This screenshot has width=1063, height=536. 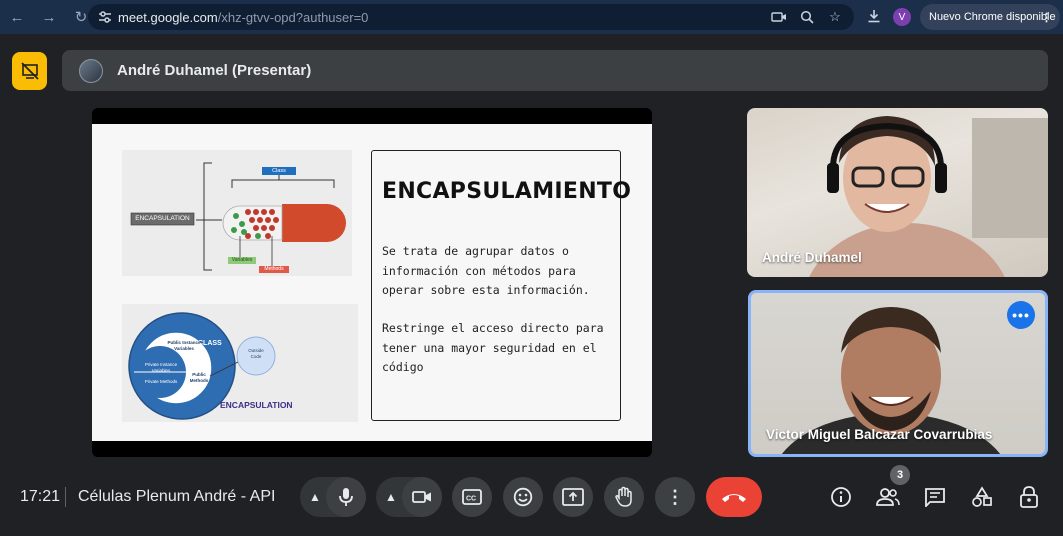 I want to click on meeting-name: Células Plenum André - API, so click(x=177, y=496).